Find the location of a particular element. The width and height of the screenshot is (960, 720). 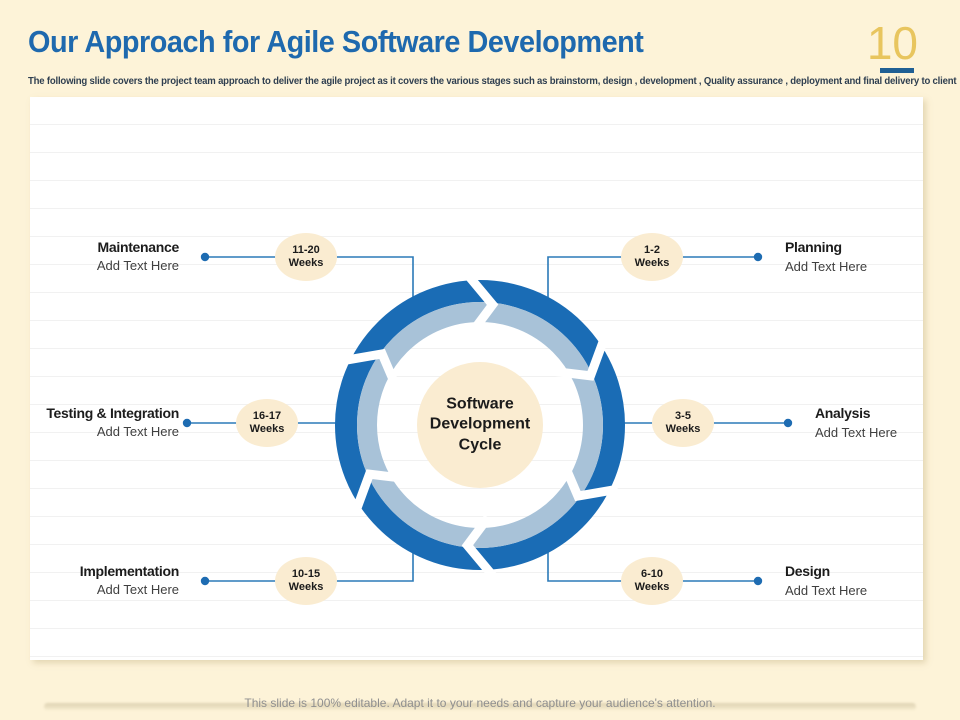

stage-name: Maintenance is located at coordinates (138, 247).